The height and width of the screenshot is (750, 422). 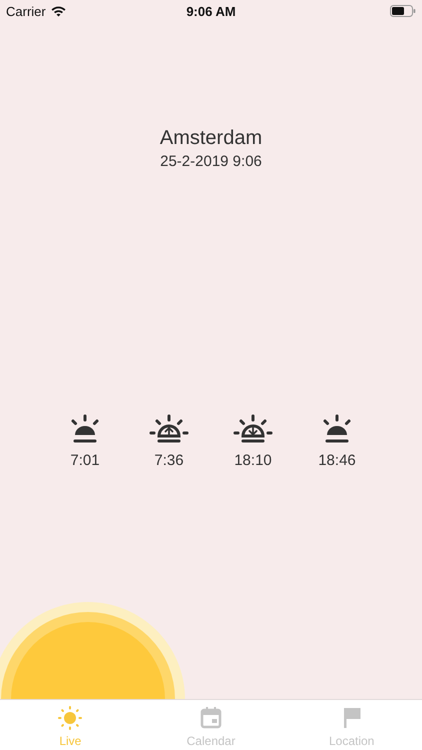 I want to click on carrier-label: Carrier, so click(x=26, y=11).